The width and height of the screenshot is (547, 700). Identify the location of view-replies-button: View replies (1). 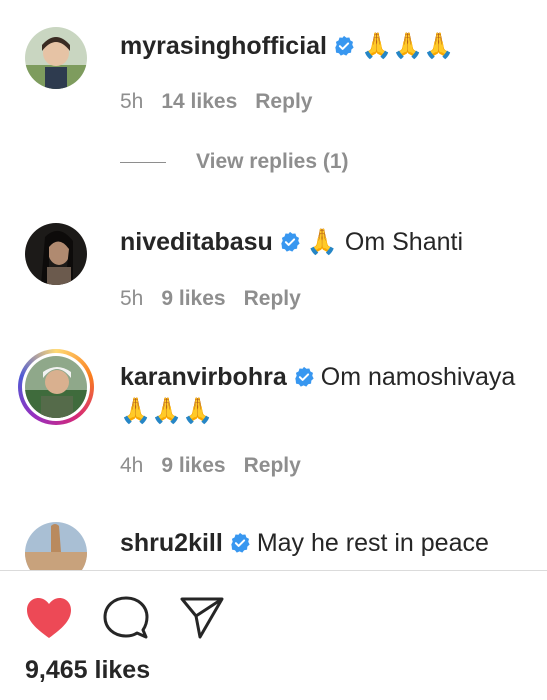
(234, 162).